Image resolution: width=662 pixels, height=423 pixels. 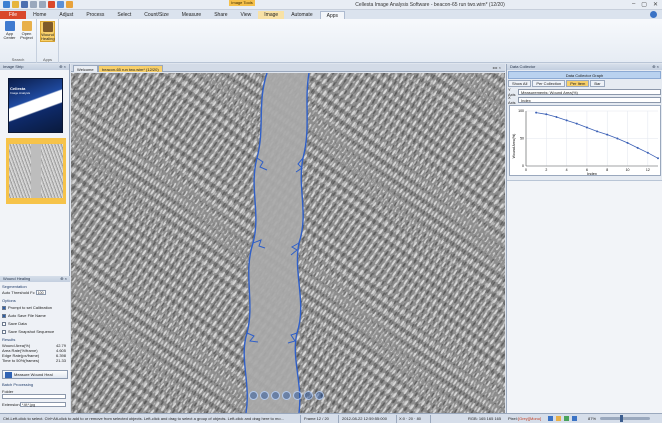 I want to click on context-tab-group-label: Image Tools, so click(x=242, y=3).